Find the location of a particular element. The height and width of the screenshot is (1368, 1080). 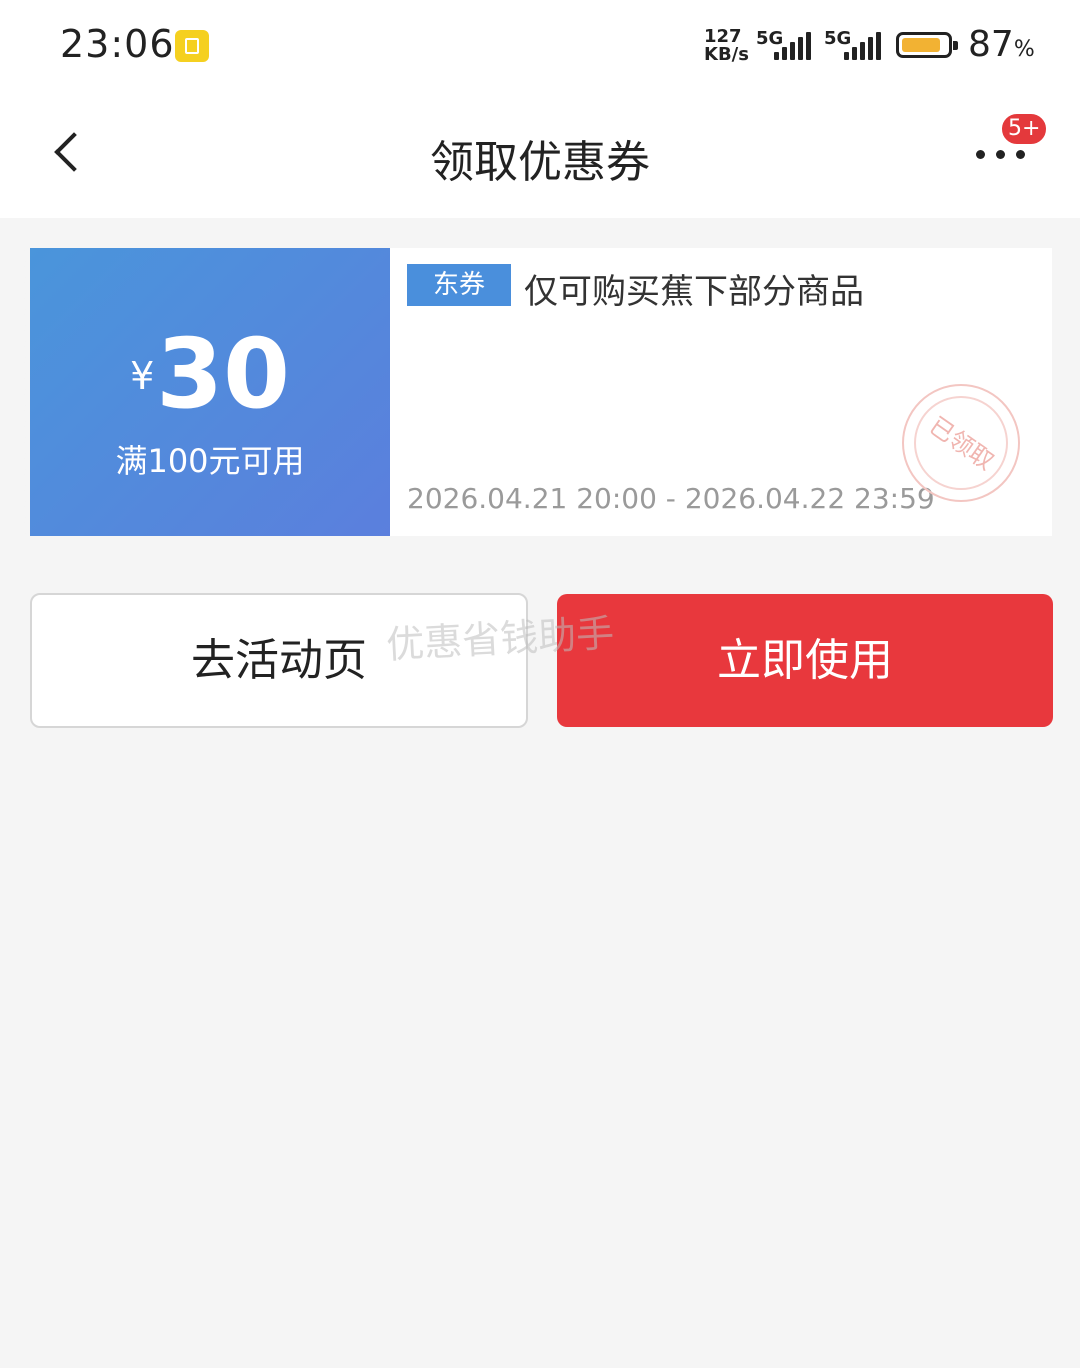

notification-app-icon is located at coordinates (192, 46).